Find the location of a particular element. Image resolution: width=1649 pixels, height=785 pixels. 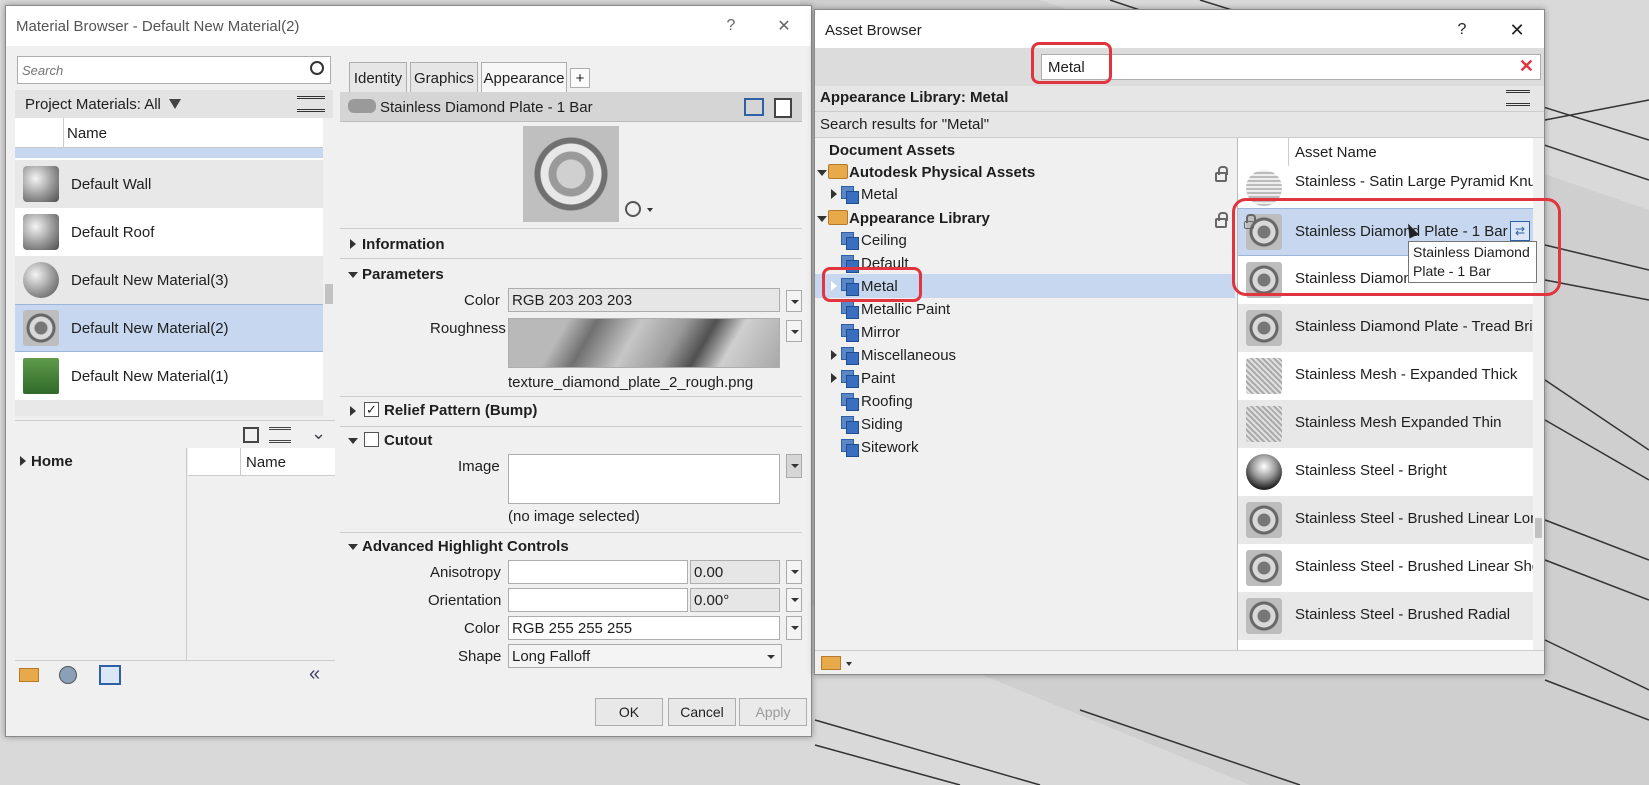

tree-item-physical-assets: Autodesk Physical Assets is located at coordinates (942, 172).